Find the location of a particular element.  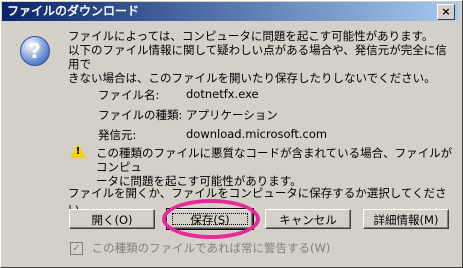

cancel-button: キャンセル is located at coordinates (308, 219).